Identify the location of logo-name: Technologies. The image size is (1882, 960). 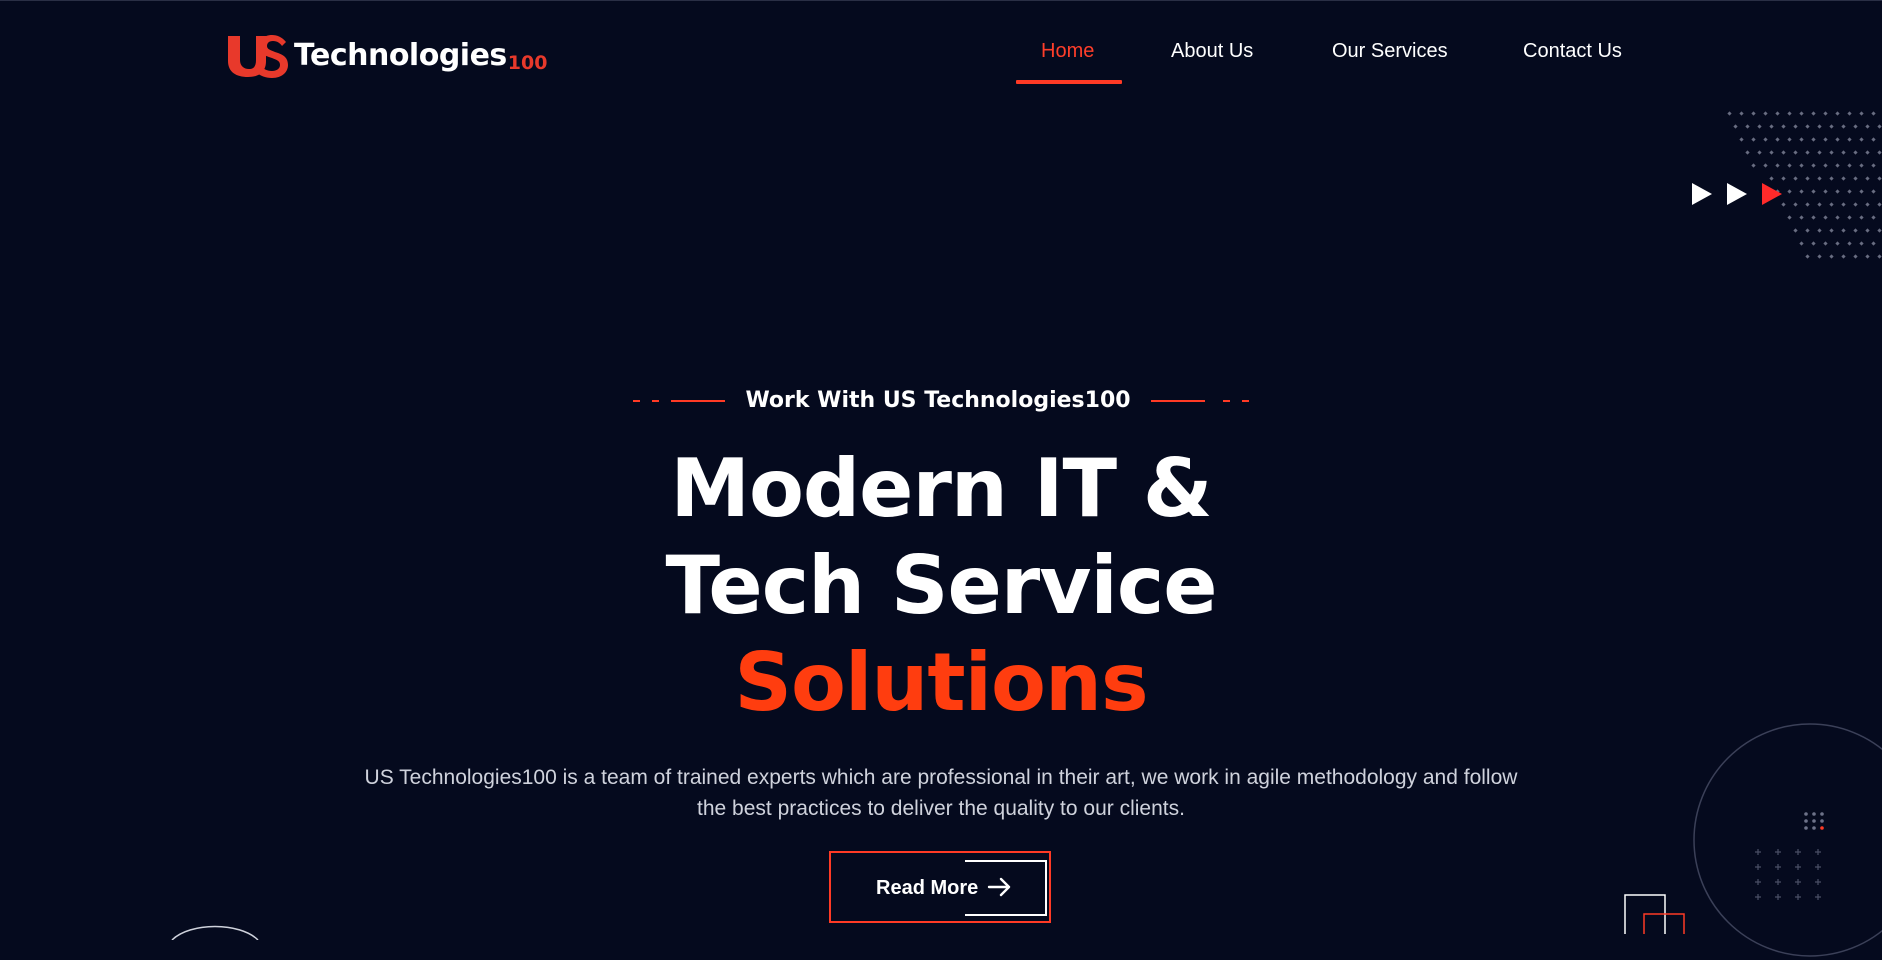
(400, 55).